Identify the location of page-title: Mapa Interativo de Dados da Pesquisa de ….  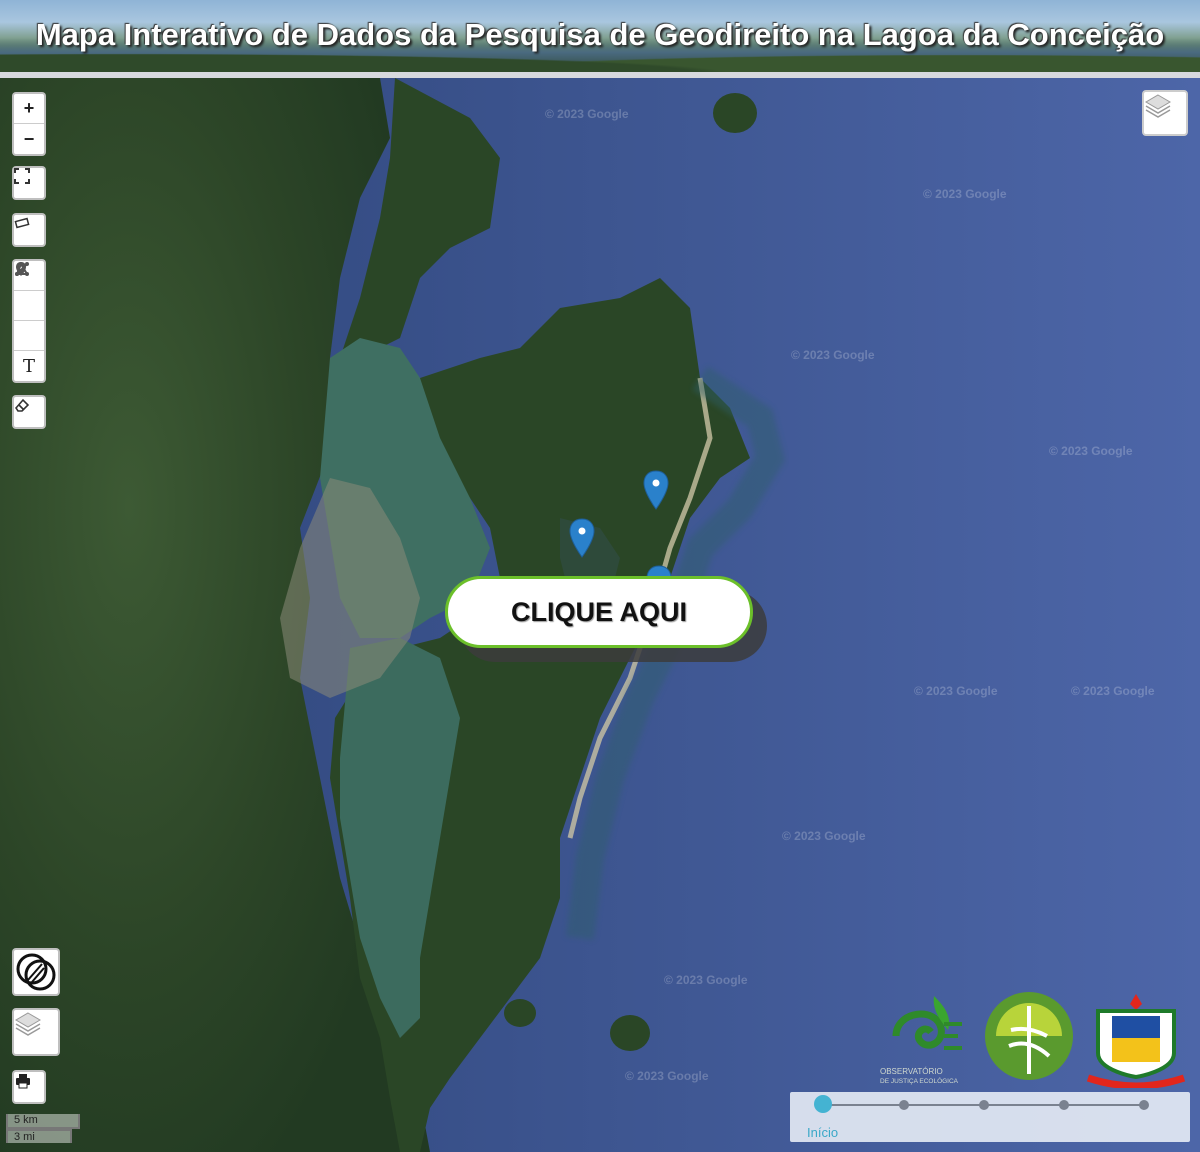
(600, 34).